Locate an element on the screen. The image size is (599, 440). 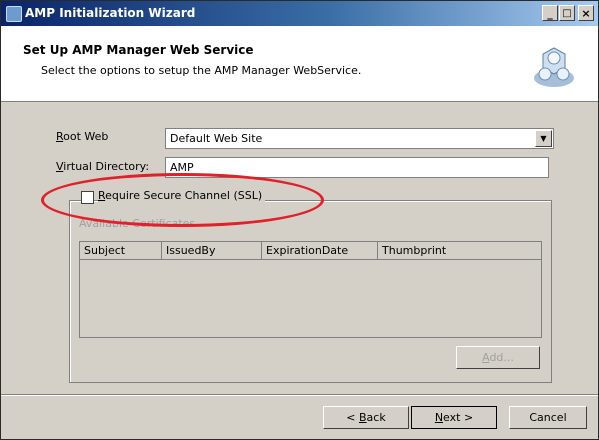
column-subject: Subject is located at coordinates (121, 251).